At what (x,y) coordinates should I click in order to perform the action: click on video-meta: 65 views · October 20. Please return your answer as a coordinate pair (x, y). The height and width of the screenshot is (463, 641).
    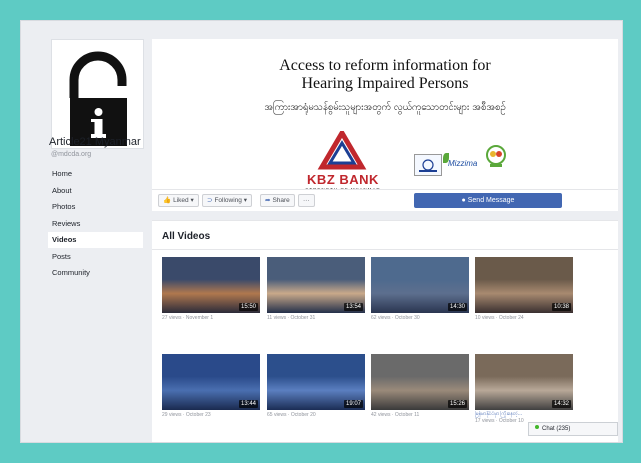
    Looking at the image, I should click on (291, 415).